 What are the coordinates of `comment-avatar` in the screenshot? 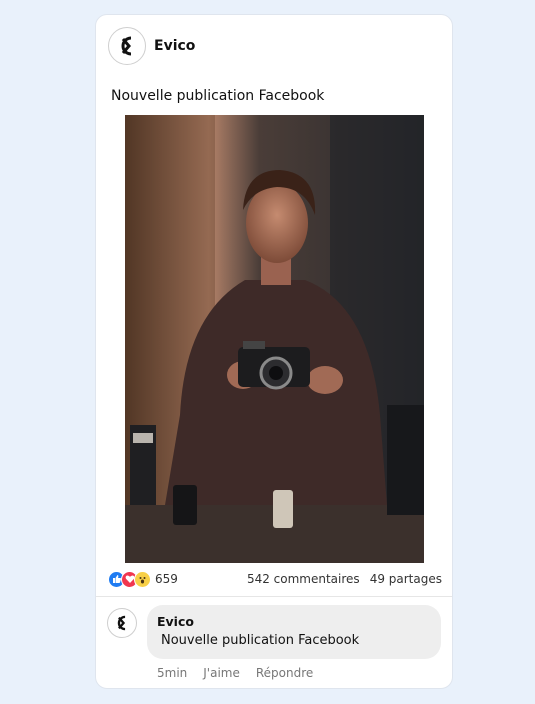 It's located at (122, 623).